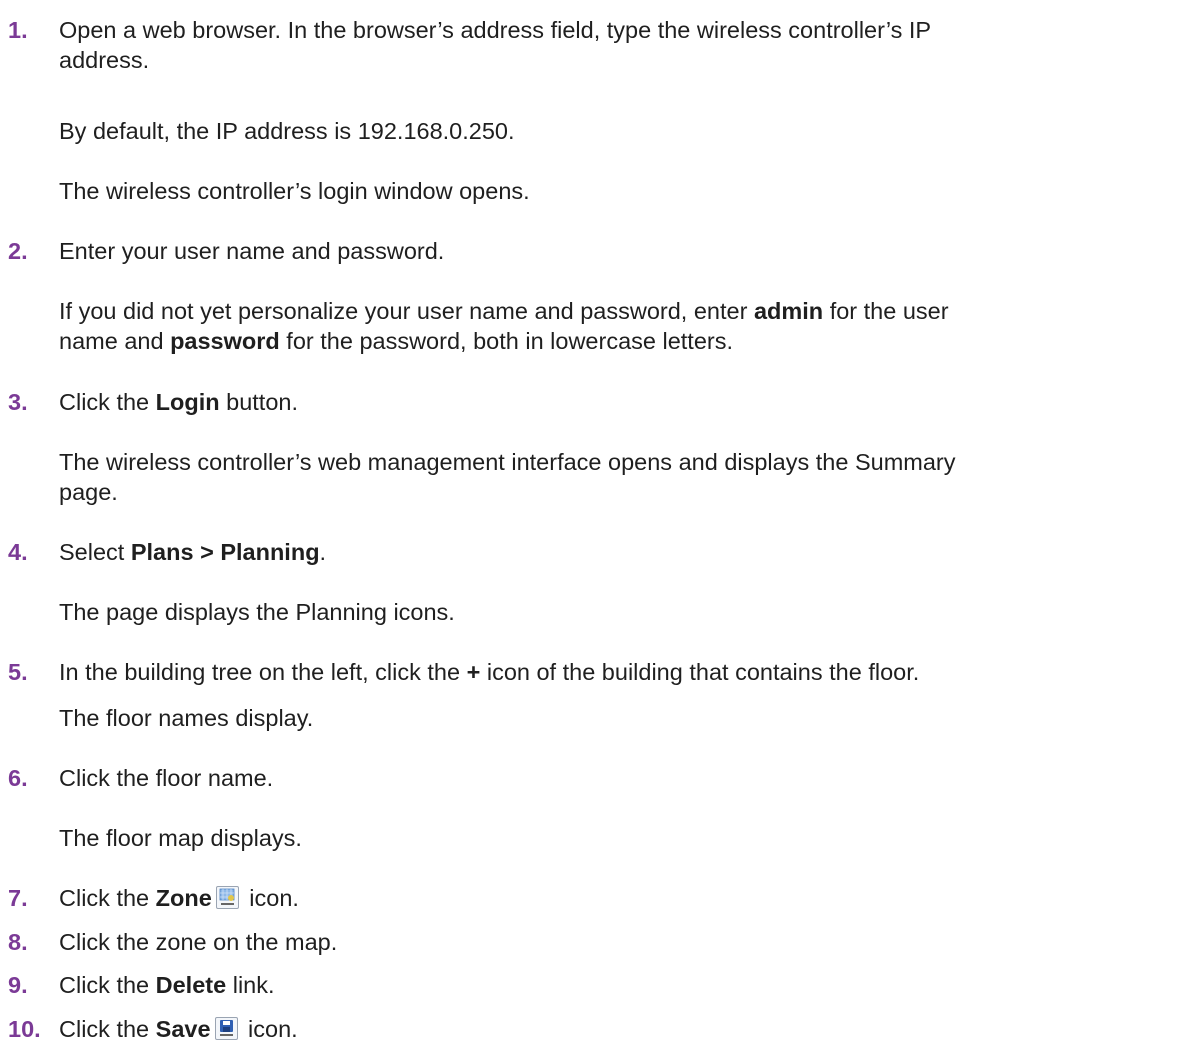  Describe the element at coordinates (24, 1029) in the screenshot. I see `step-number: 10.` at that location.